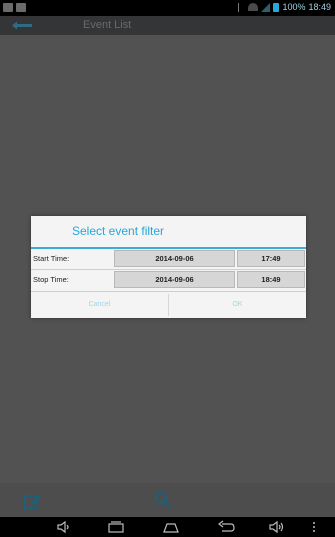  Describe the element at coordinates (294, 7) in the screenshot. I see `battery-percent: 100%` at that location.